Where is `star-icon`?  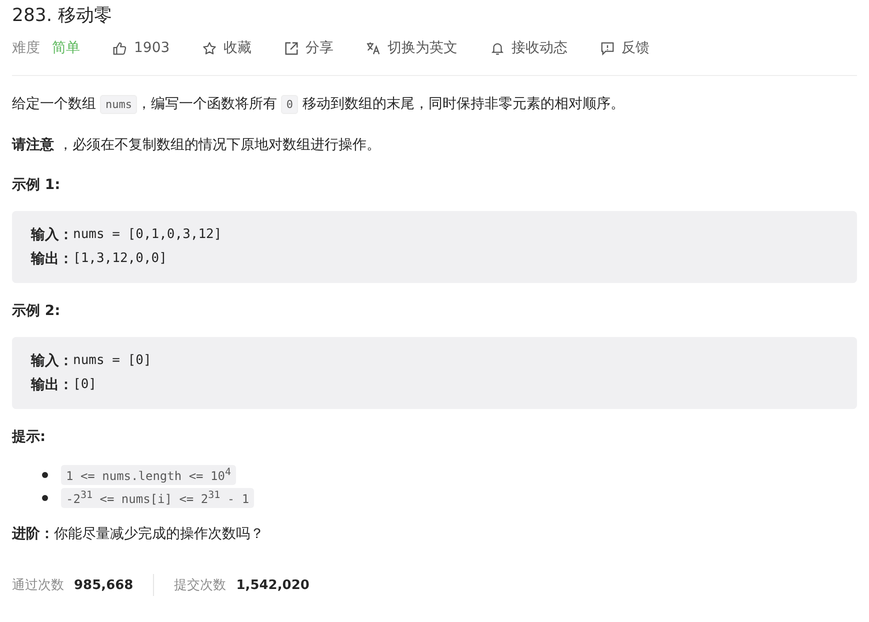
star-icon is located at coordinates (209, 48).